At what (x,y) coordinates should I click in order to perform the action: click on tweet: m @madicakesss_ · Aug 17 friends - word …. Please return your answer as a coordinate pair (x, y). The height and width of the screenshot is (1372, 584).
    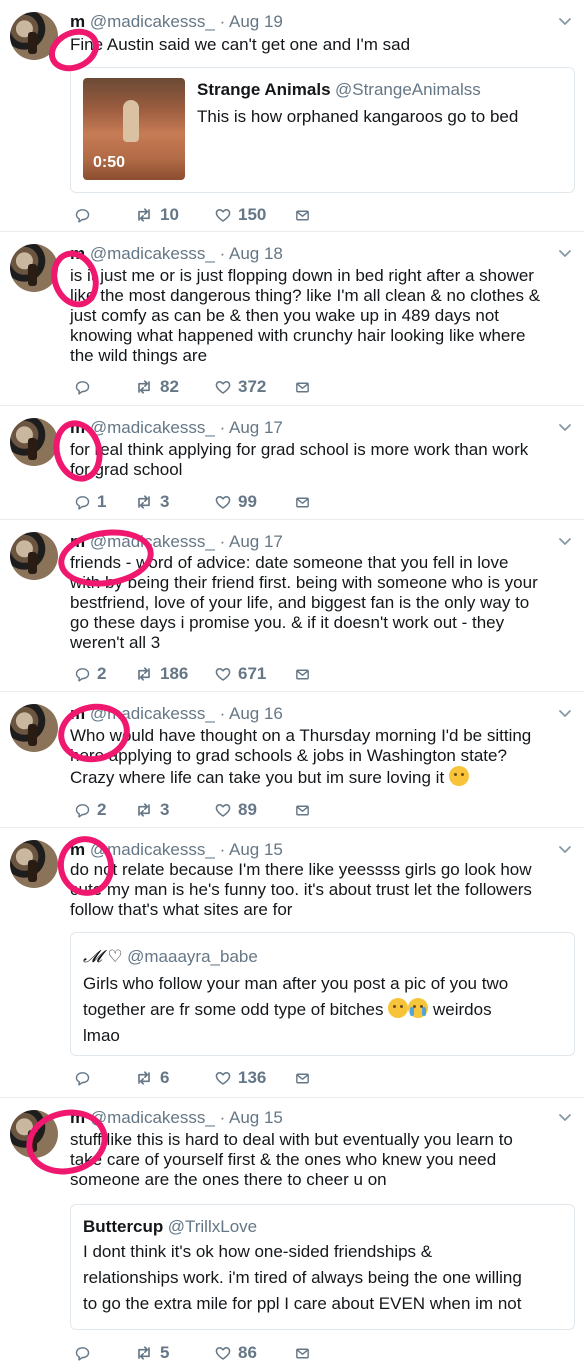
    Looking at the image, I should click on (292, 606).